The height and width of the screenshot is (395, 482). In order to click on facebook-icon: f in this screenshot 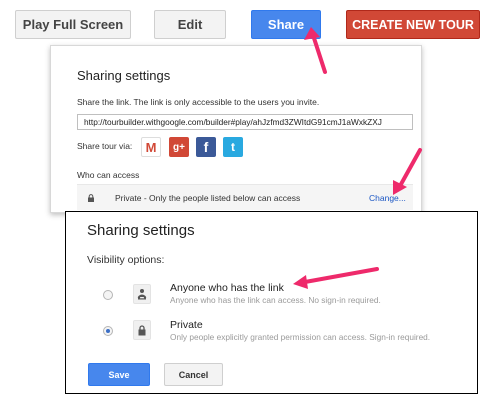, I will do `click(206, 147)`.